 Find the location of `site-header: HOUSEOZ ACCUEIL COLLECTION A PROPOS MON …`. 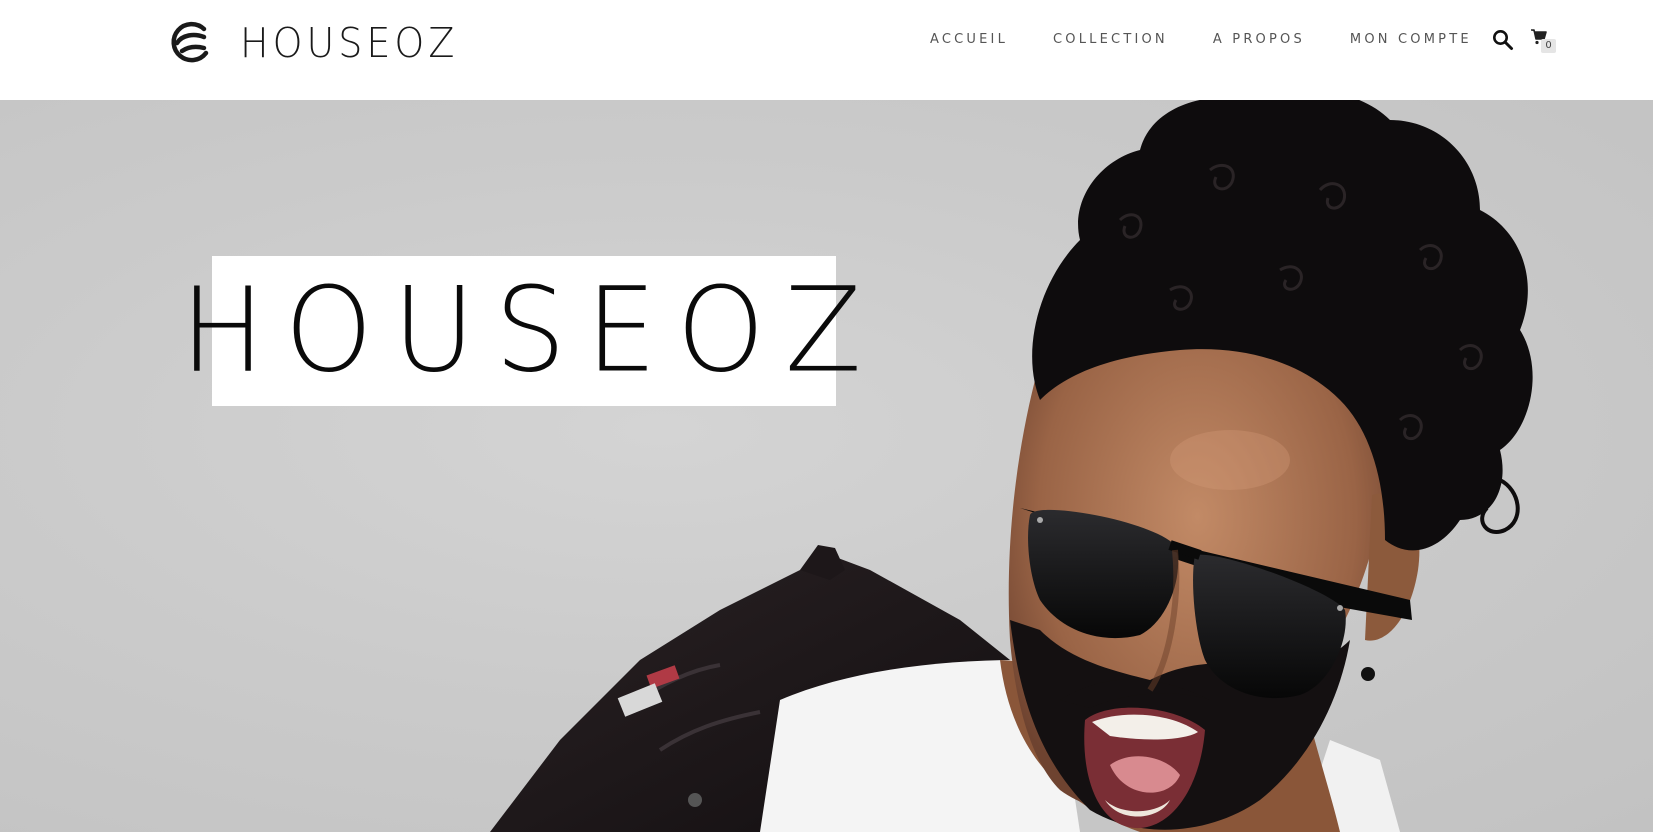

site-header: HOUSEOZ ACCUEIL COLLECTION A PROPOS MON … is located at coordinates (826, 50).